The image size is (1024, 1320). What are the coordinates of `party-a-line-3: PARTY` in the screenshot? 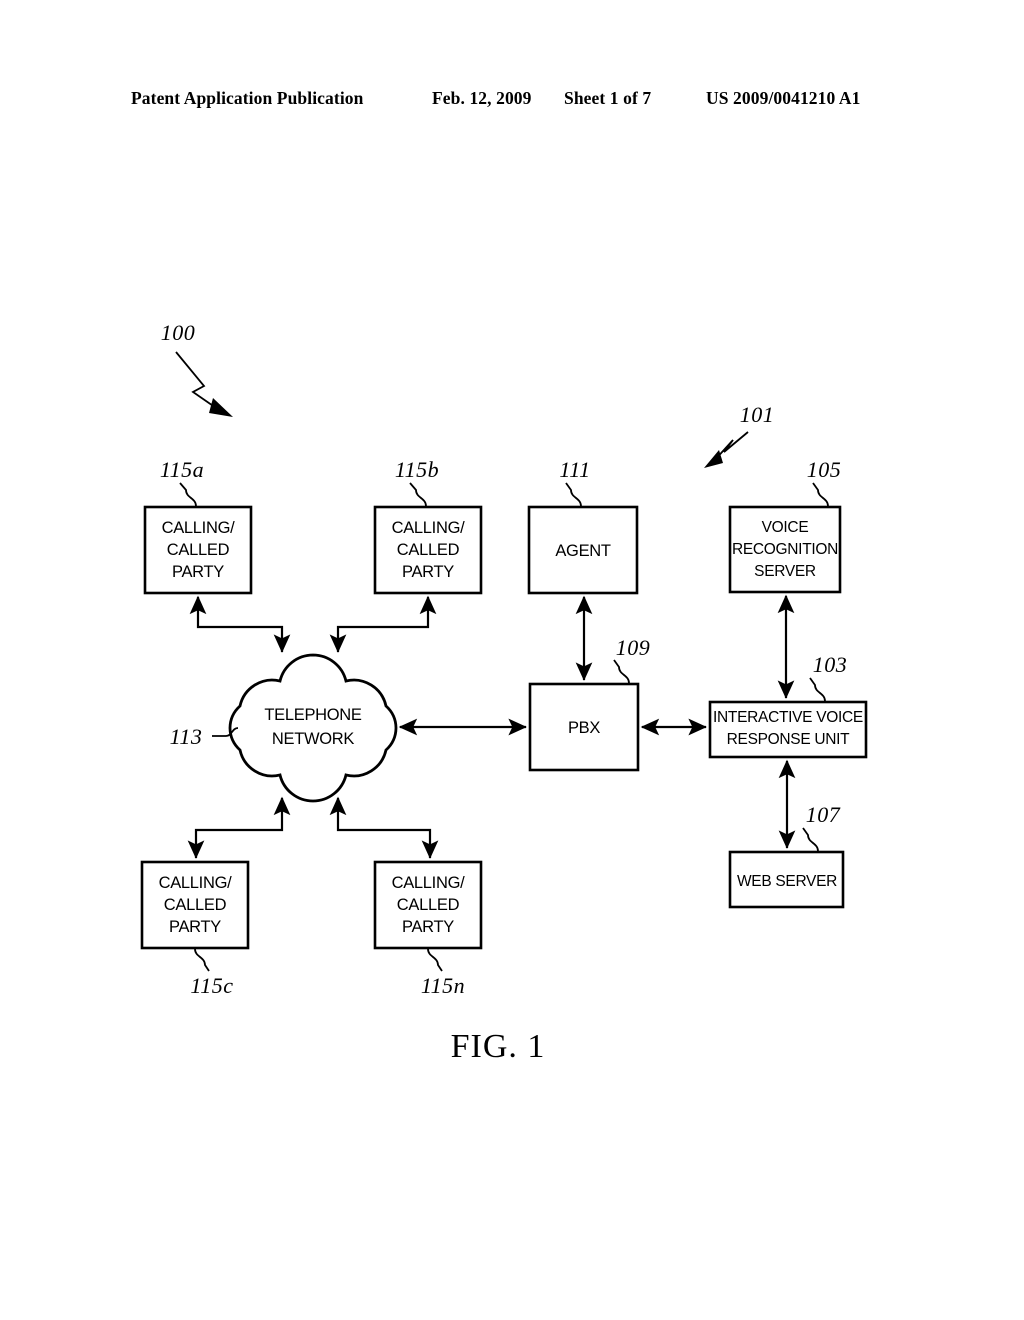 It's located at (198, 572).